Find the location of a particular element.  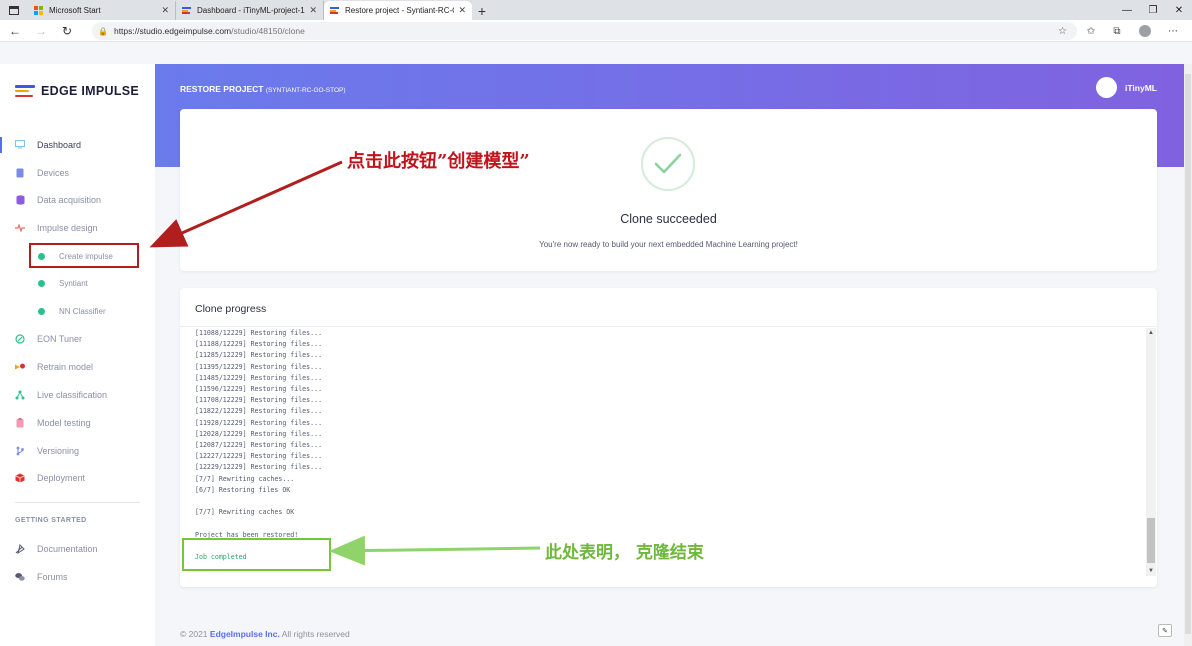

sidebar-subitem-label: Syntiant is located at coordinates (73, 284).